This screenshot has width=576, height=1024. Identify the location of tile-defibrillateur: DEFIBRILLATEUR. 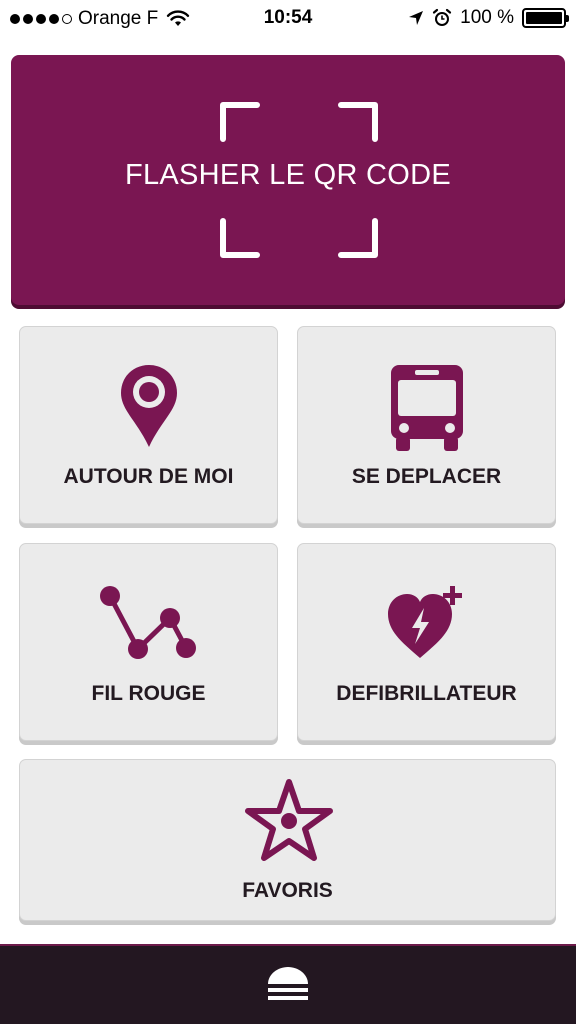
(426, 642).